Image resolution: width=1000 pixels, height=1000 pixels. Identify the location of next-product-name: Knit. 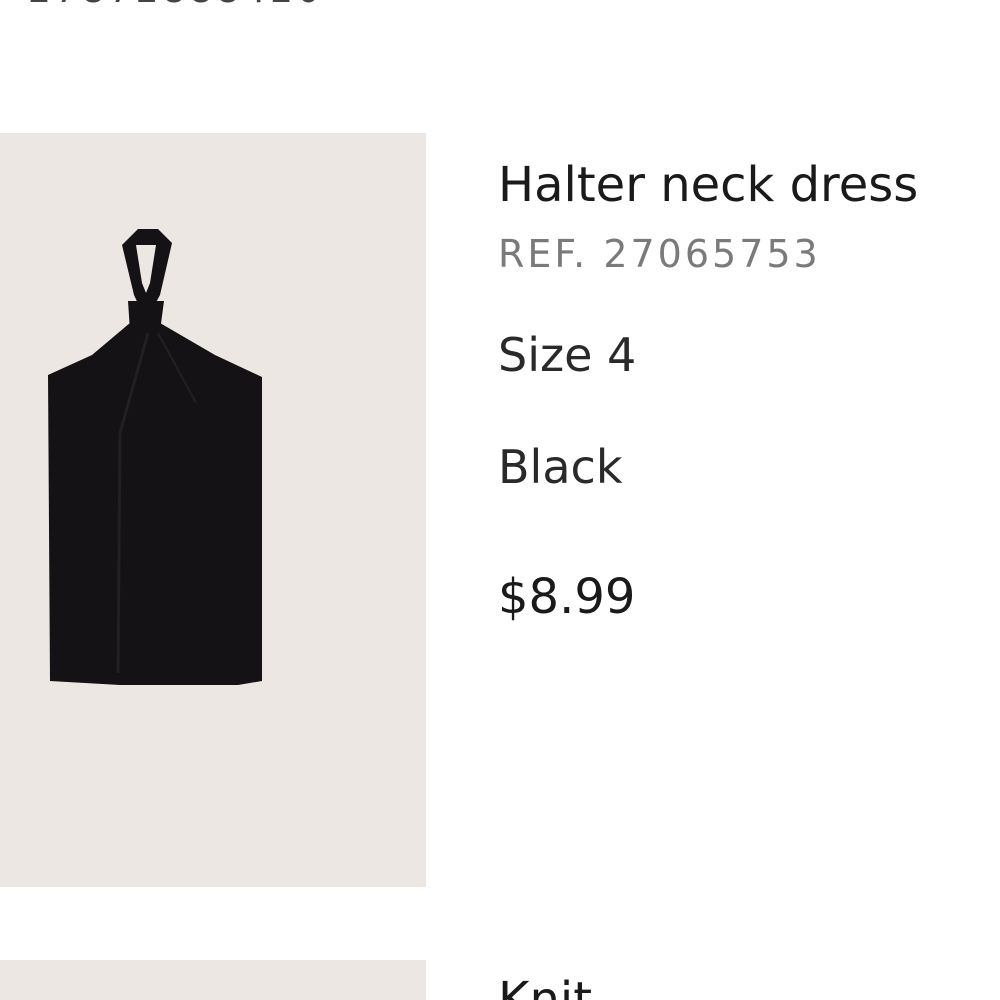
(545, 986).